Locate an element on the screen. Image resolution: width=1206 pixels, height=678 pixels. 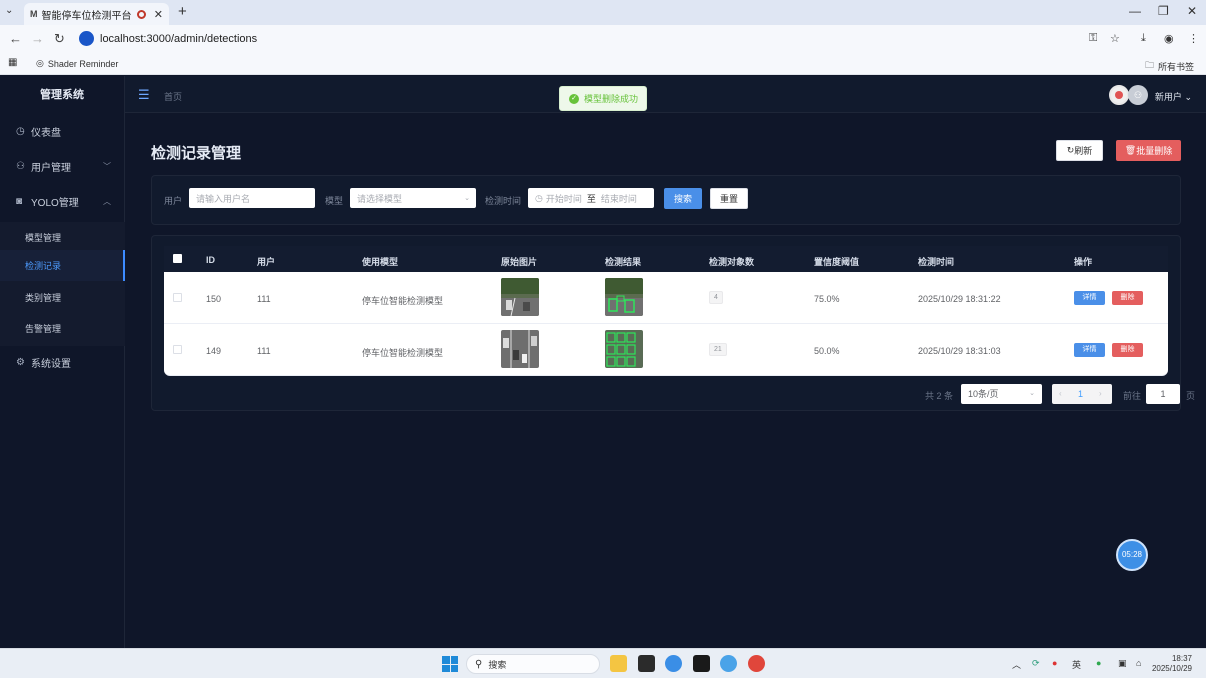
reload-icon: ↻ is located at coordinates (59, 39).